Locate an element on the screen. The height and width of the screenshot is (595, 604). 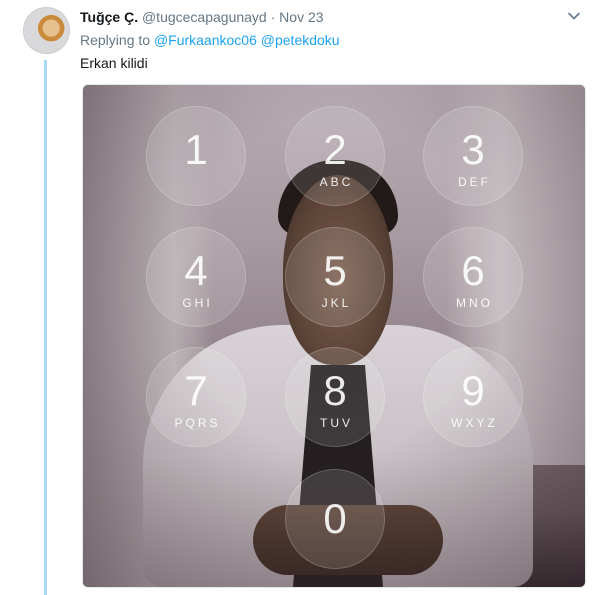
keypad-key-8: 8 TUV is located at coordinates (335, 397).